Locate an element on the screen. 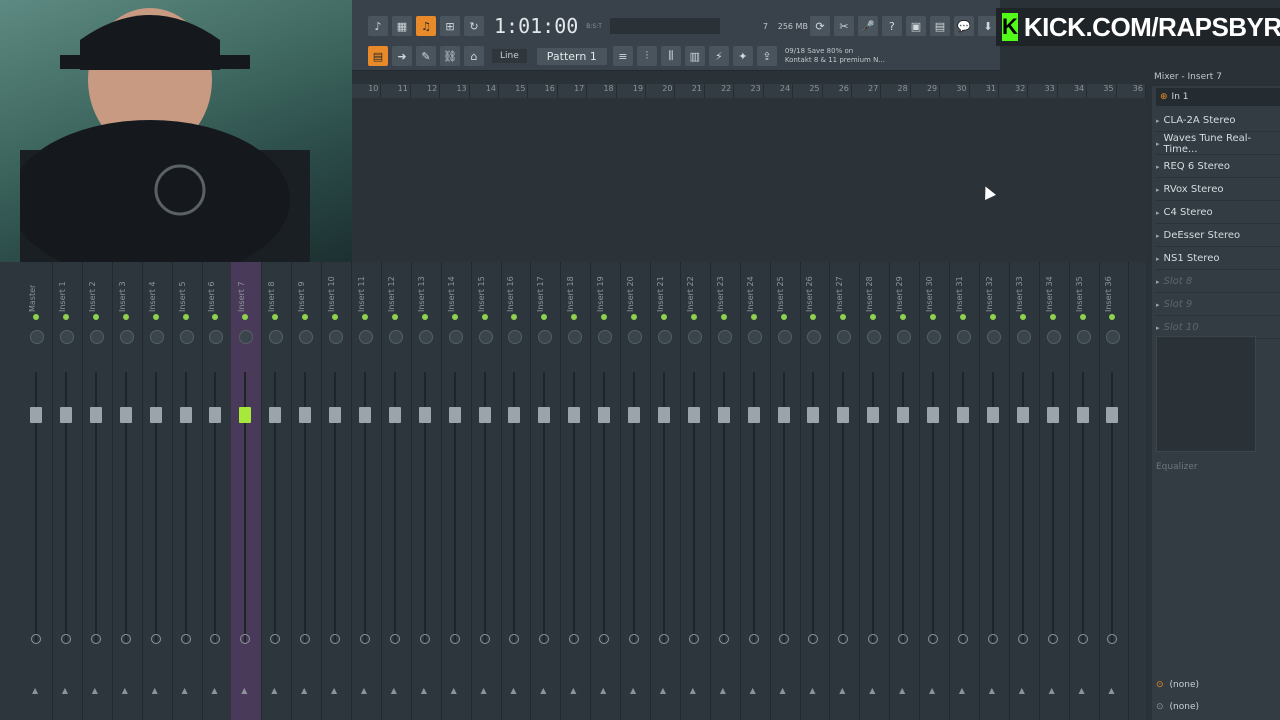  effect-slot: ▸ Slot 9 is located at coordinates (1218, 305).